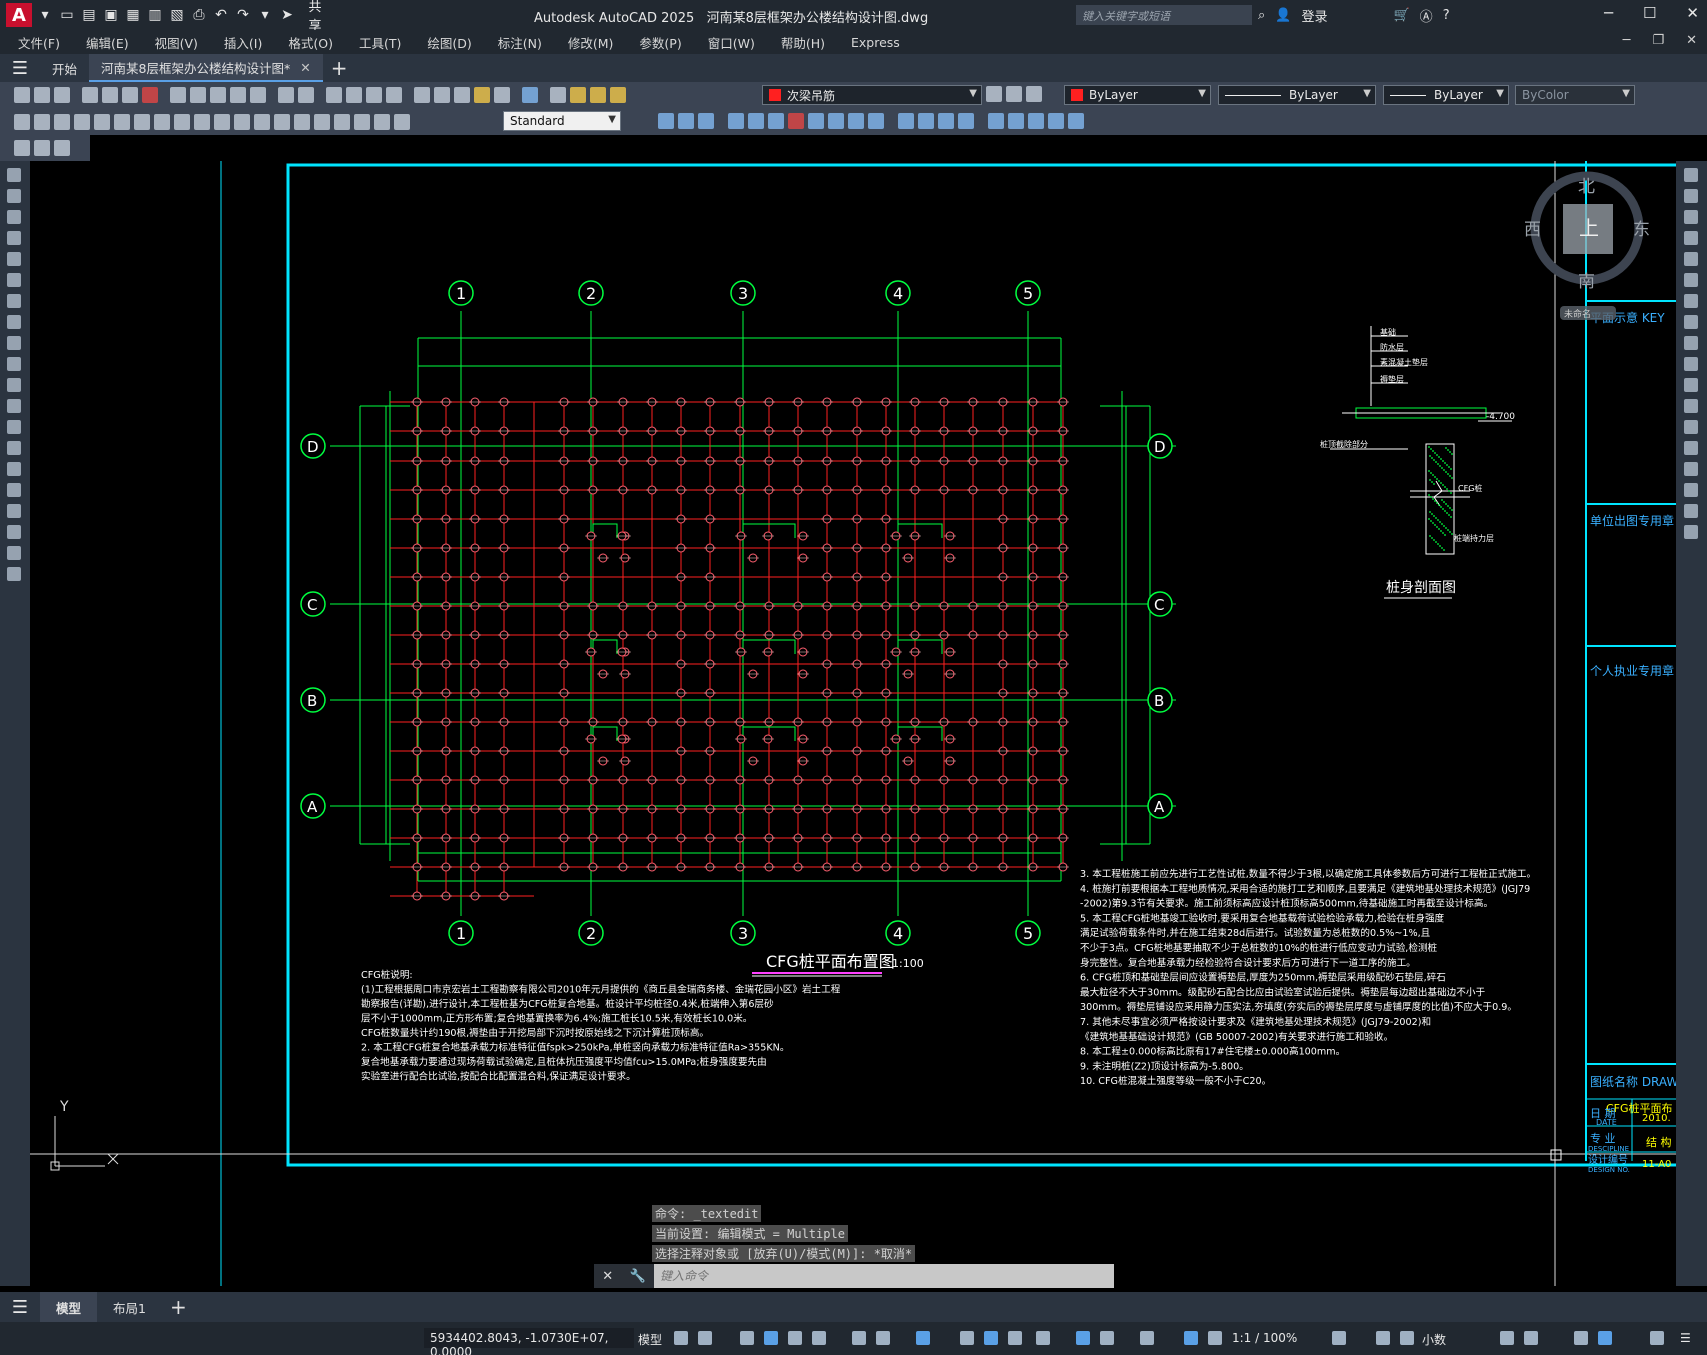 The width and height of the screenshot is (1707, 1355). I want to click on autocad-logo: A, so click(19, 15).